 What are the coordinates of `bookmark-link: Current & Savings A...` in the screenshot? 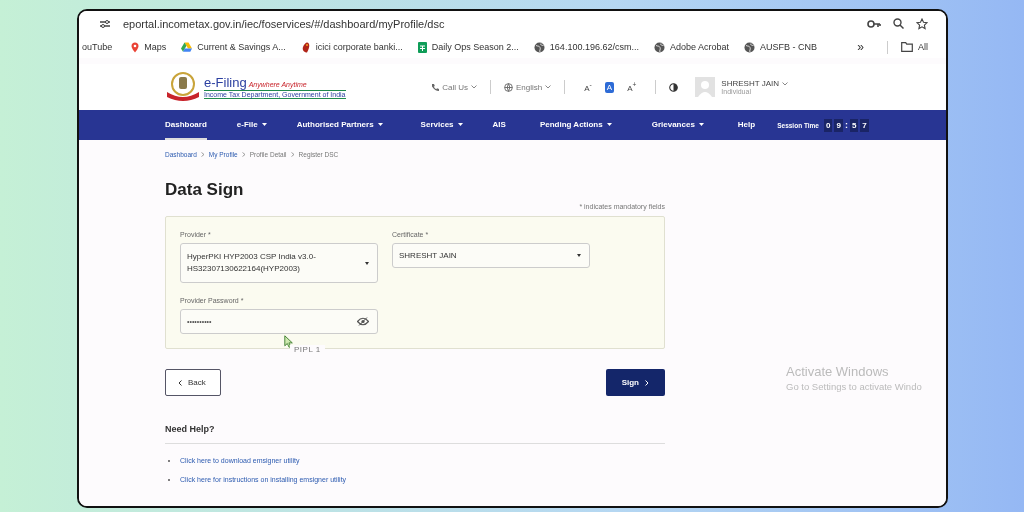 It's located at (241, 47).